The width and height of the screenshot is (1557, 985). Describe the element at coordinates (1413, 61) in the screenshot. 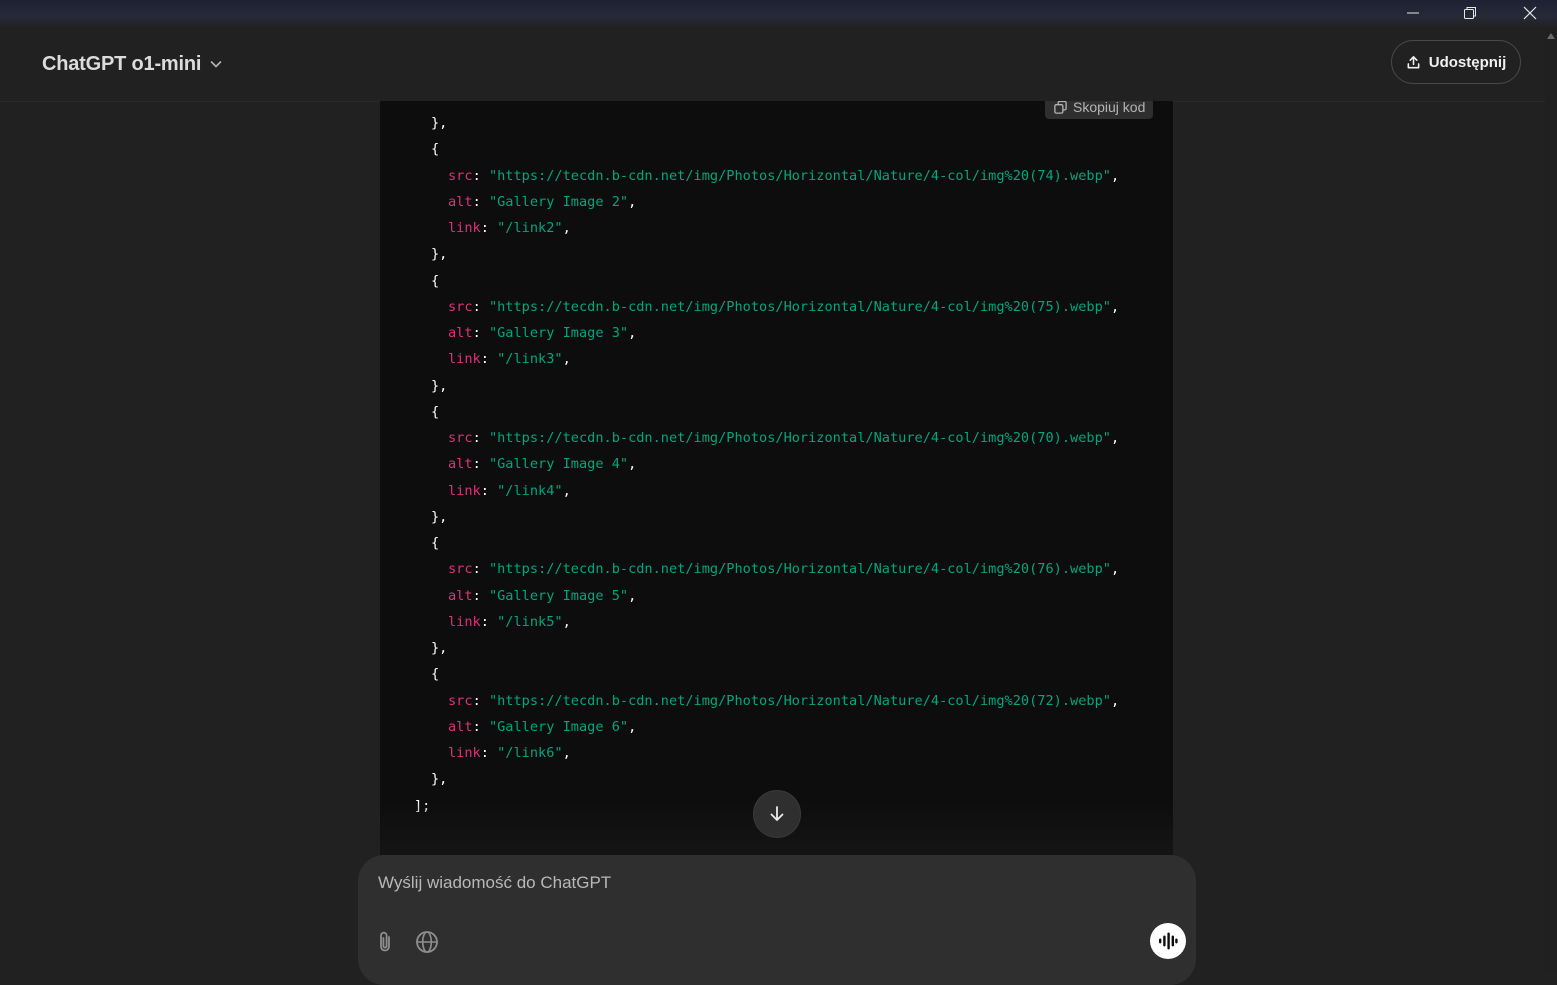

I see `share-icon` at that location.